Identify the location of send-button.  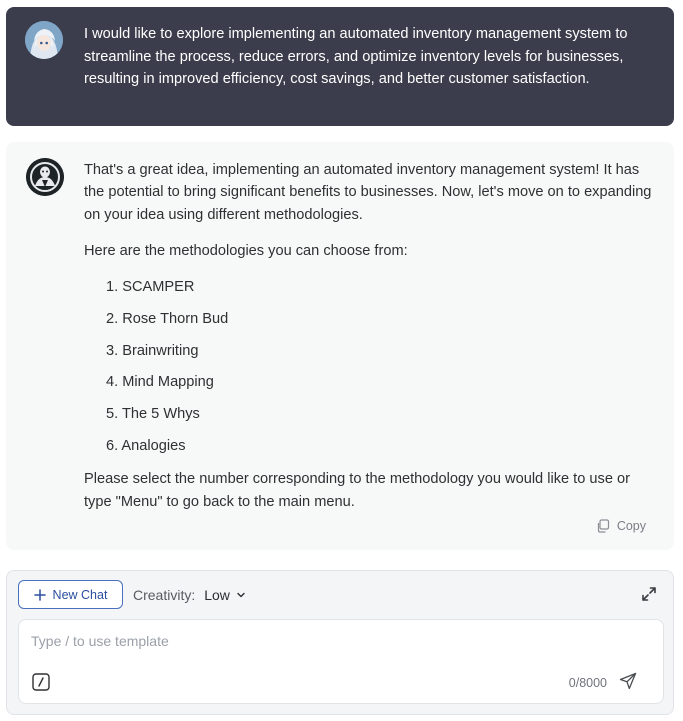
(628, 681).